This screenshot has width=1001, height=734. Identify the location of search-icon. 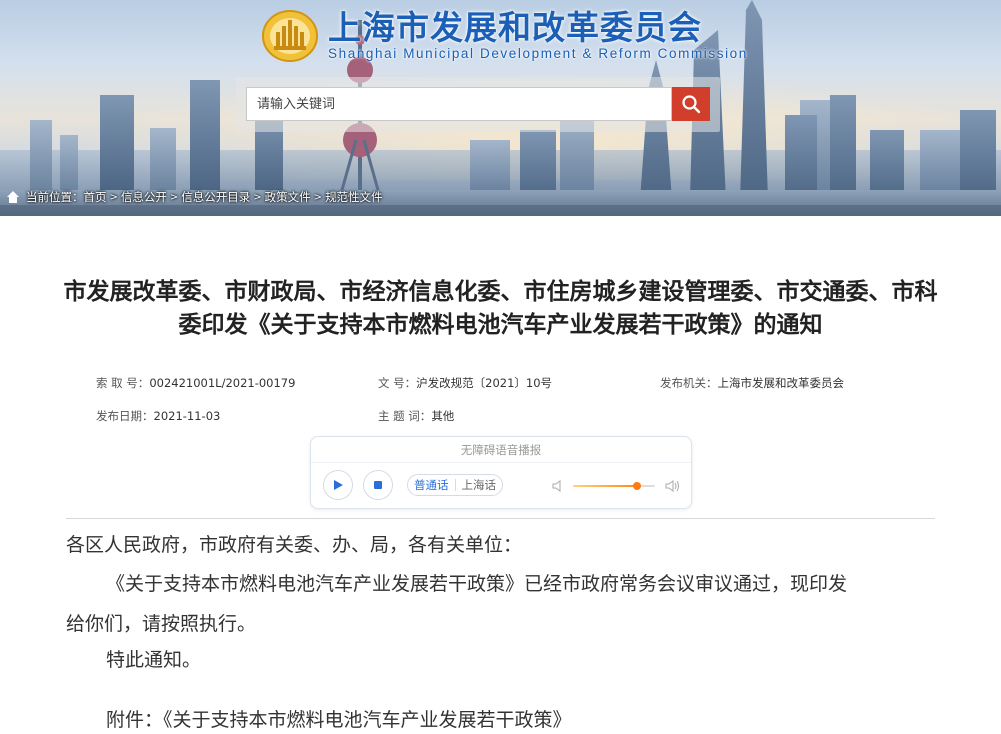
(691, 104).